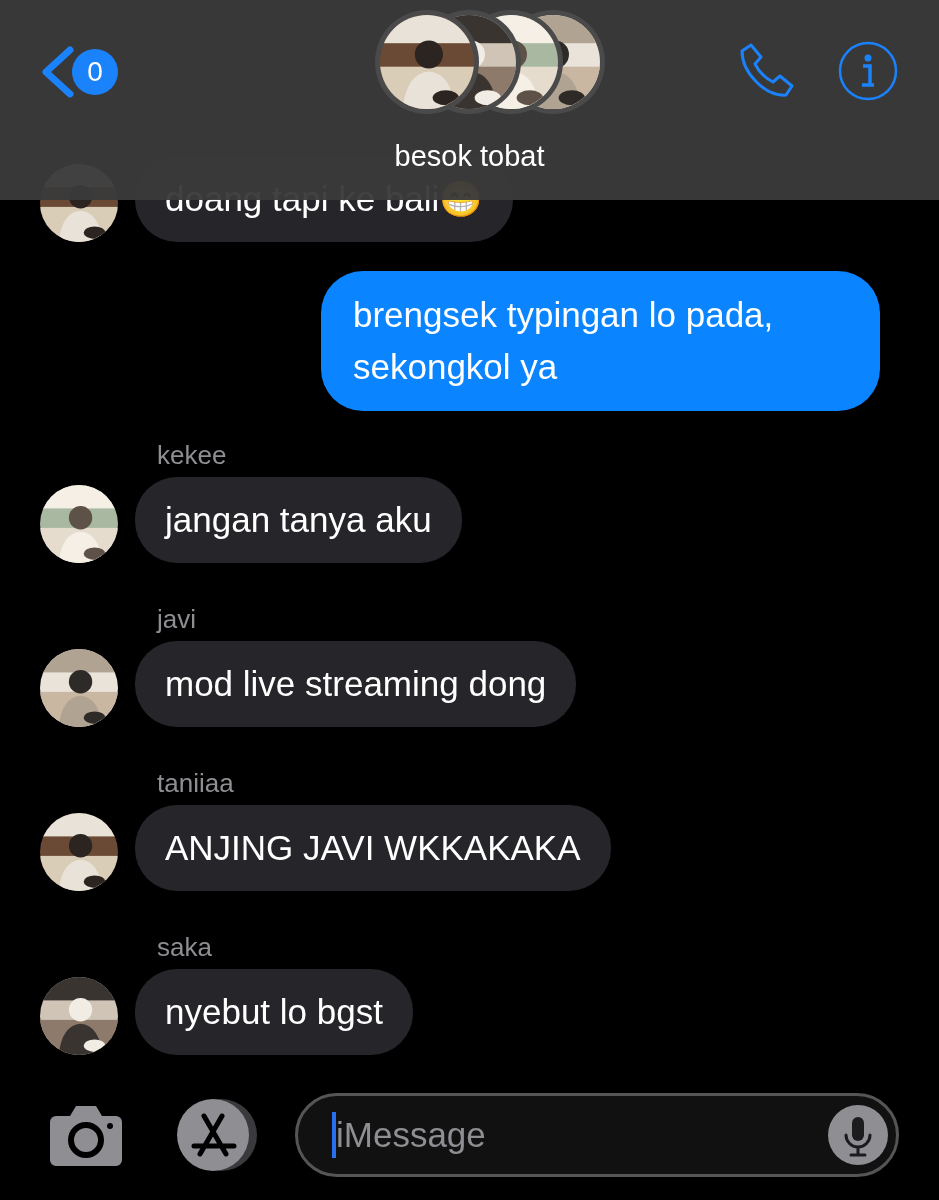 The width and height of the screenshot is (939, 1200). I want to click on sender-name: saka, so click(184, 947).